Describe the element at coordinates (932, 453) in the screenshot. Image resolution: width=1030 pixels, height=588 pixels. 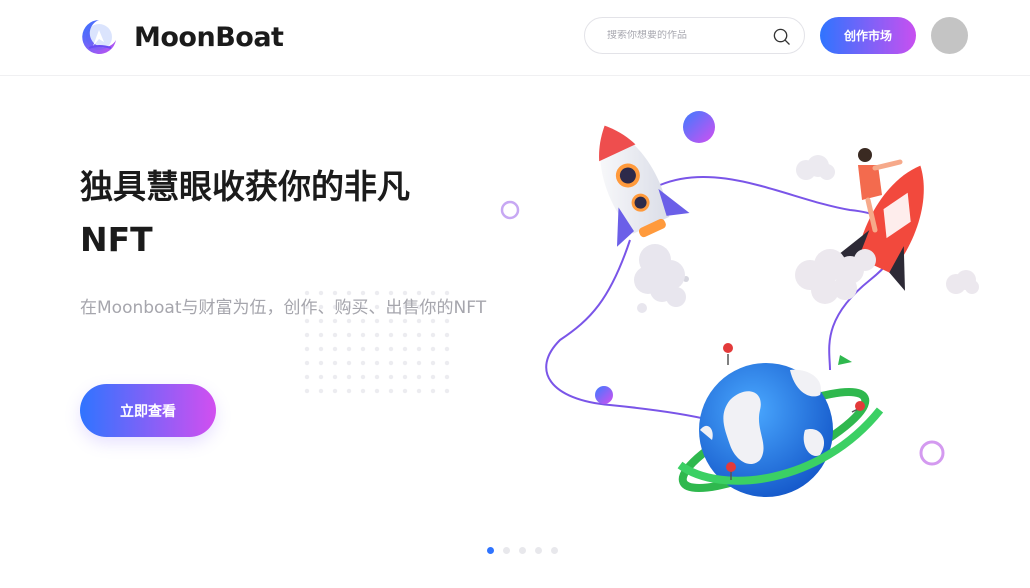
I see `floating-ring-right` at that location.